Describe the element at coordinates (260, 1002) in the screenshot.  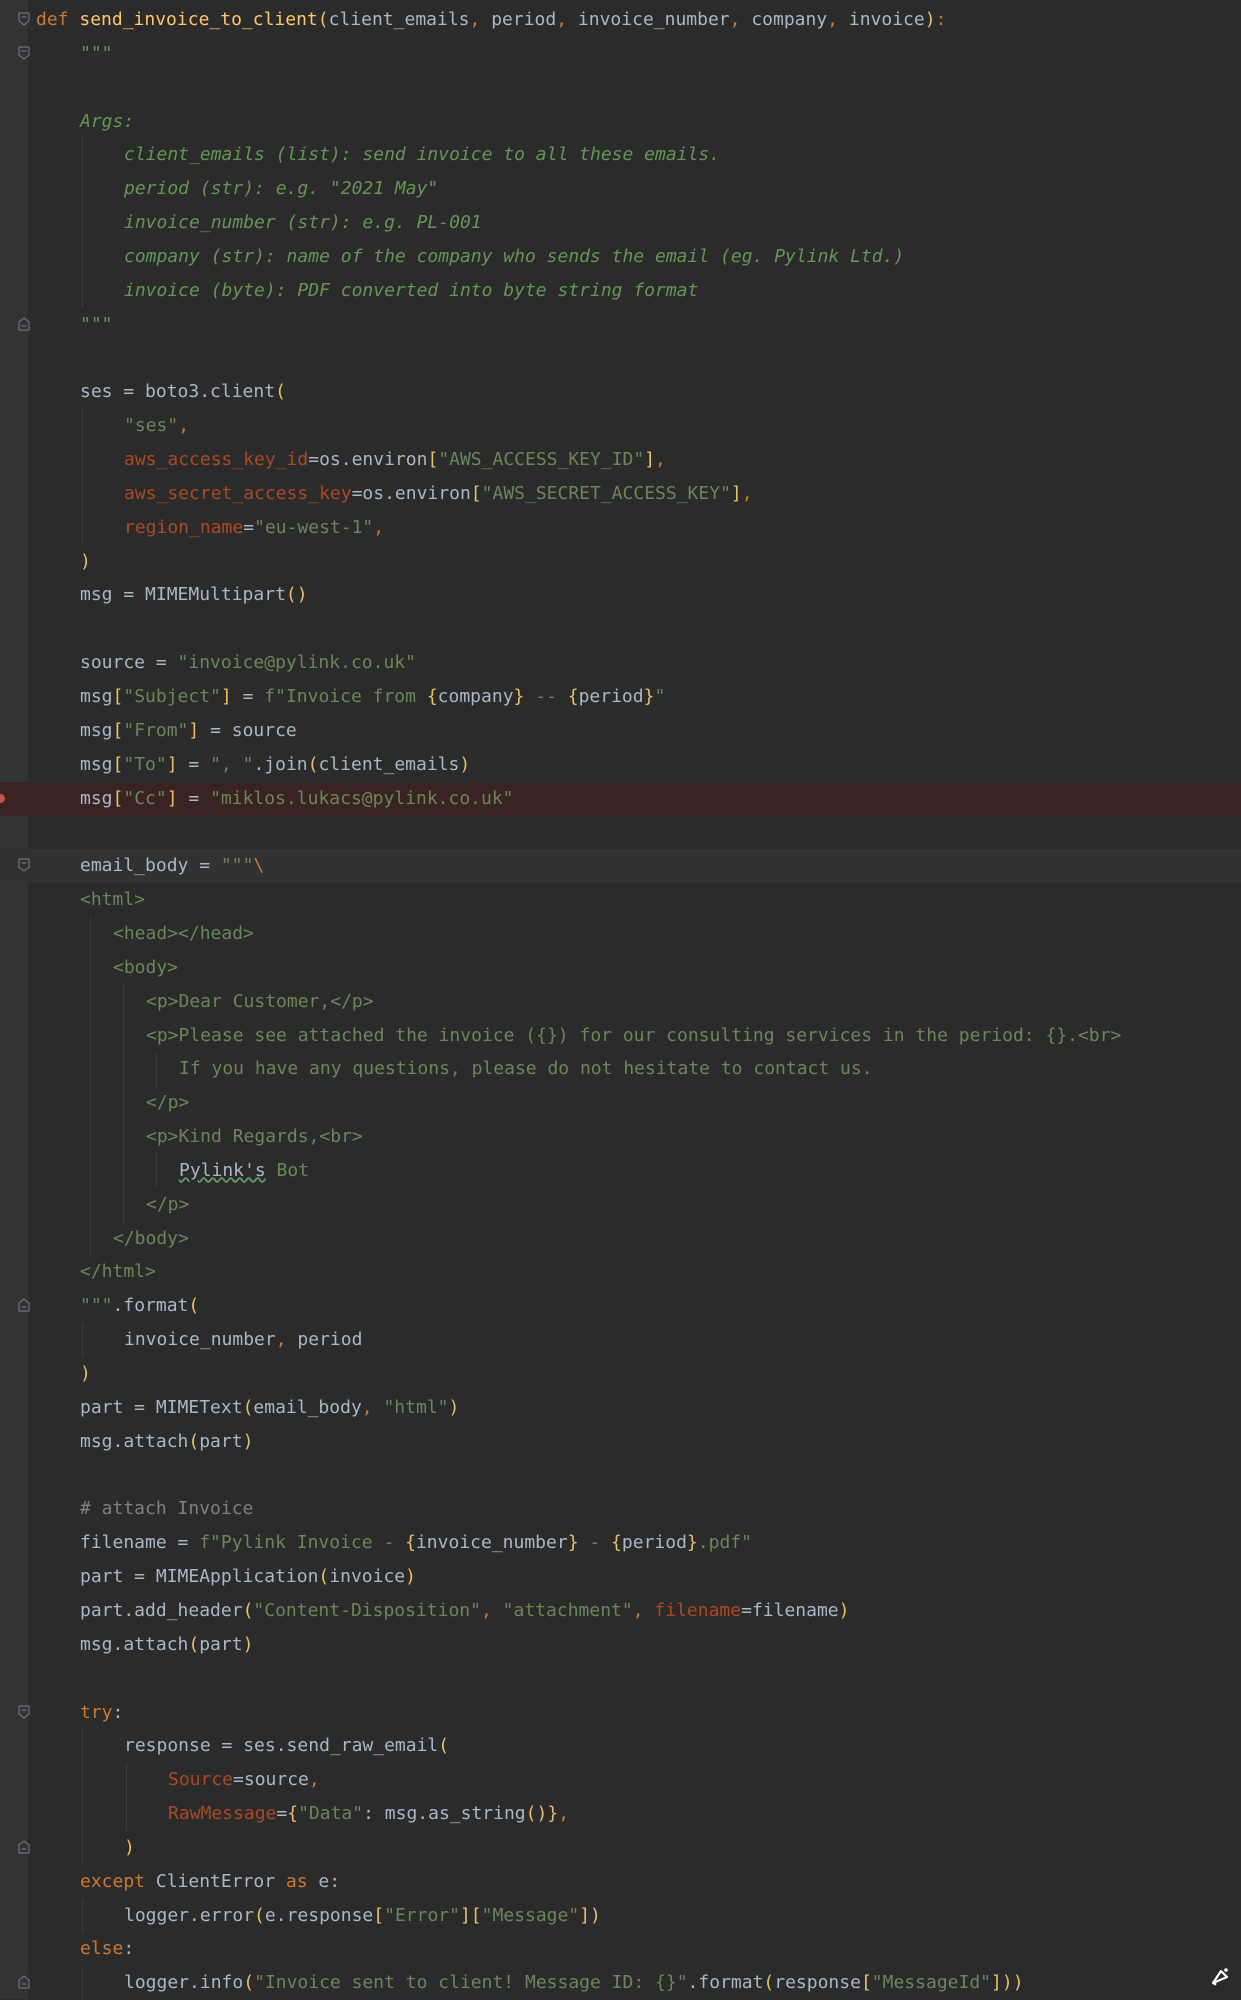
I see `code-text: <p>Dear Customer,</p>` at that location.